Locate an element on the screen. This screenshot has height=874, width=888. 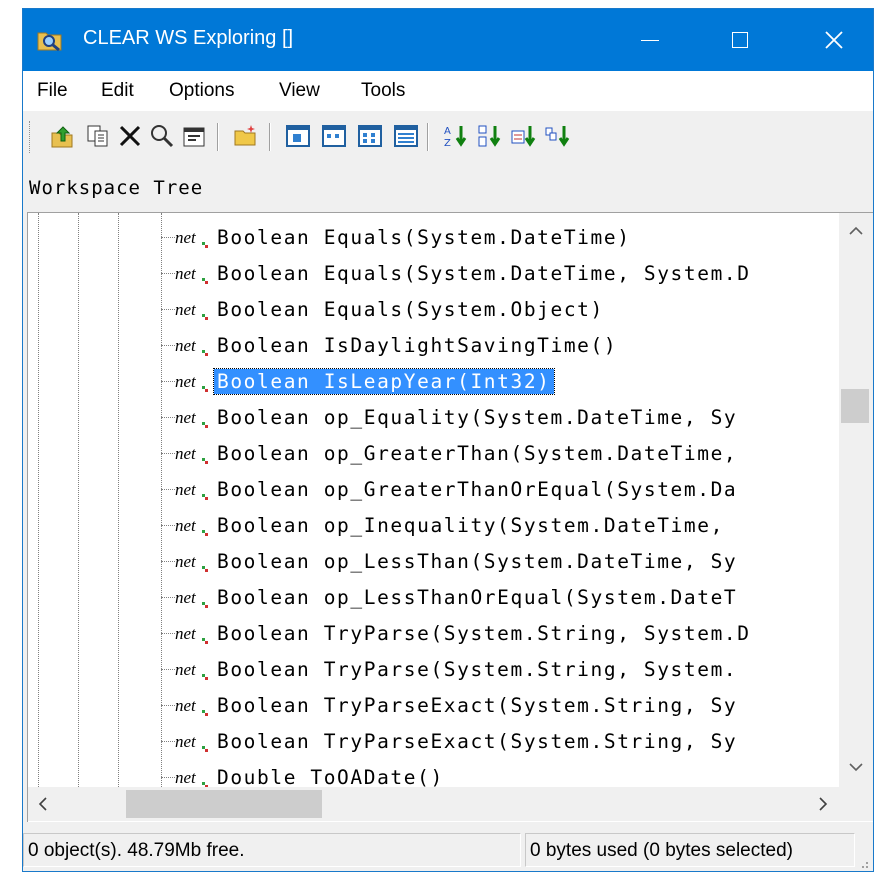
scroll-right-button is located at coordinates (823, 804).